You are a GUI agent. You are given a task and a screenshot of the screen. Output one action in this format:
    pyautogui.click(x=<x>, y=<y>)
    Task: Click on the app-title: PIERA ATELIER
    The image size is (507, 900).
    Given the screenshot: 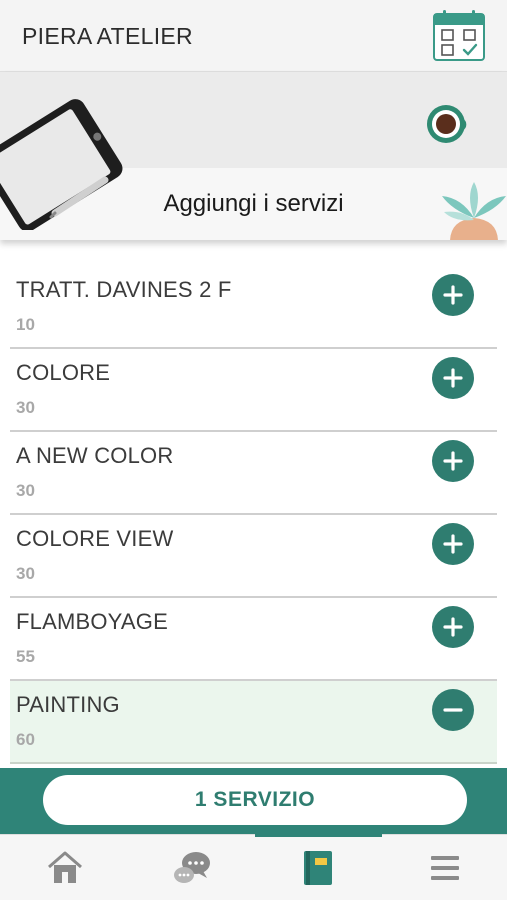 What is the action you would take?
    pyautogui.click(x=107, y=36)
    